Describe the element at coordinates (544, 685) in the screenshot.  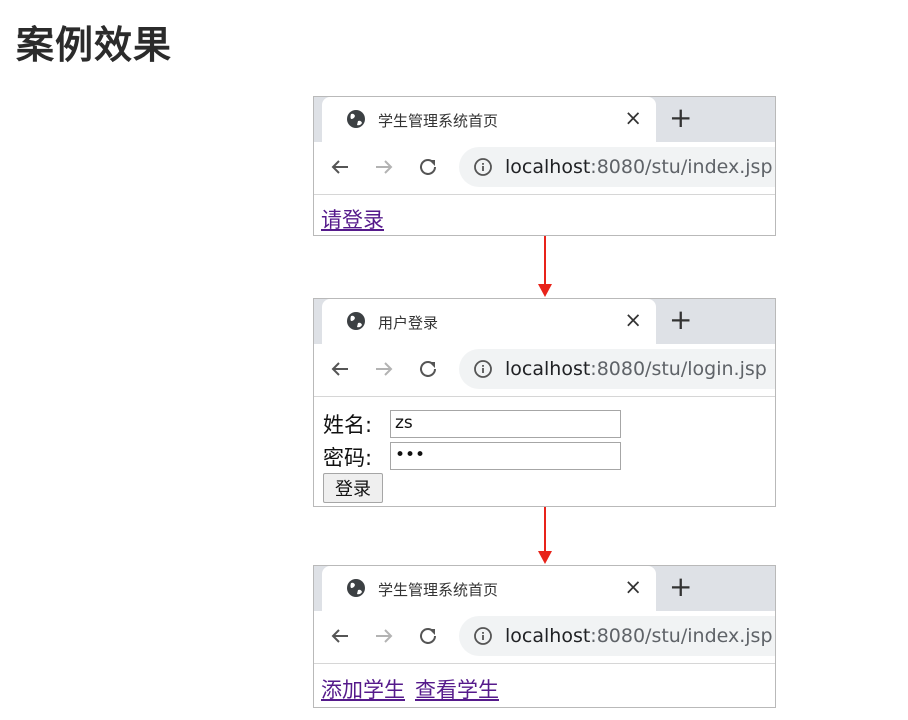
I see `page-content: 添加学生 查看学生` at that location.